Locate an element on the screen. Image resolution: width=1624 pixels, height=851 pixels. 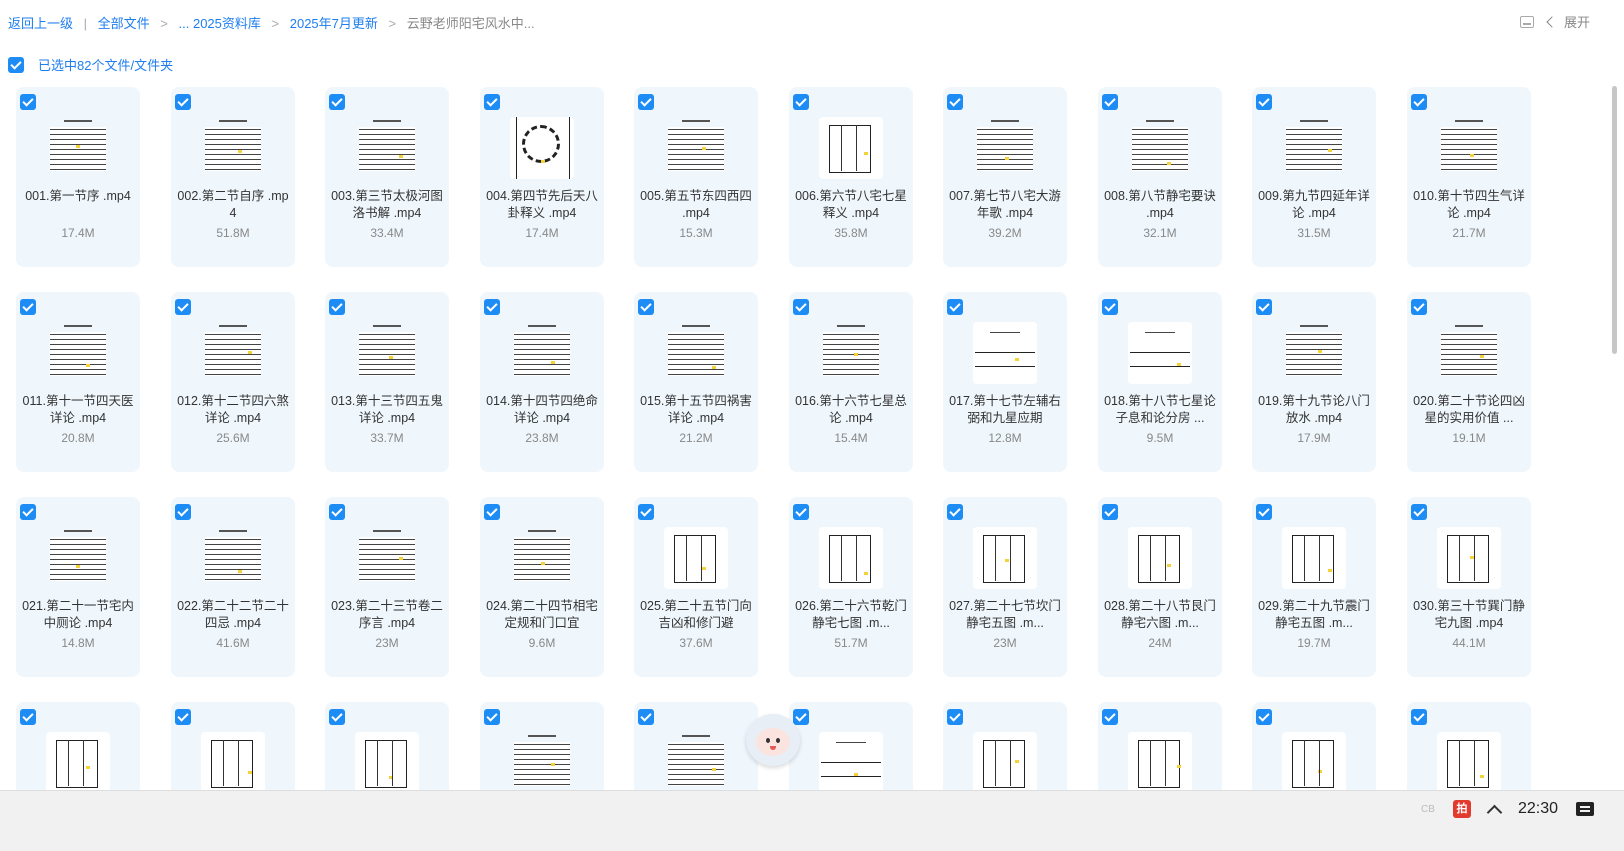
file-name: 006.第六节八宅七星释义 .mp4 is located at coordinates (851, 205).